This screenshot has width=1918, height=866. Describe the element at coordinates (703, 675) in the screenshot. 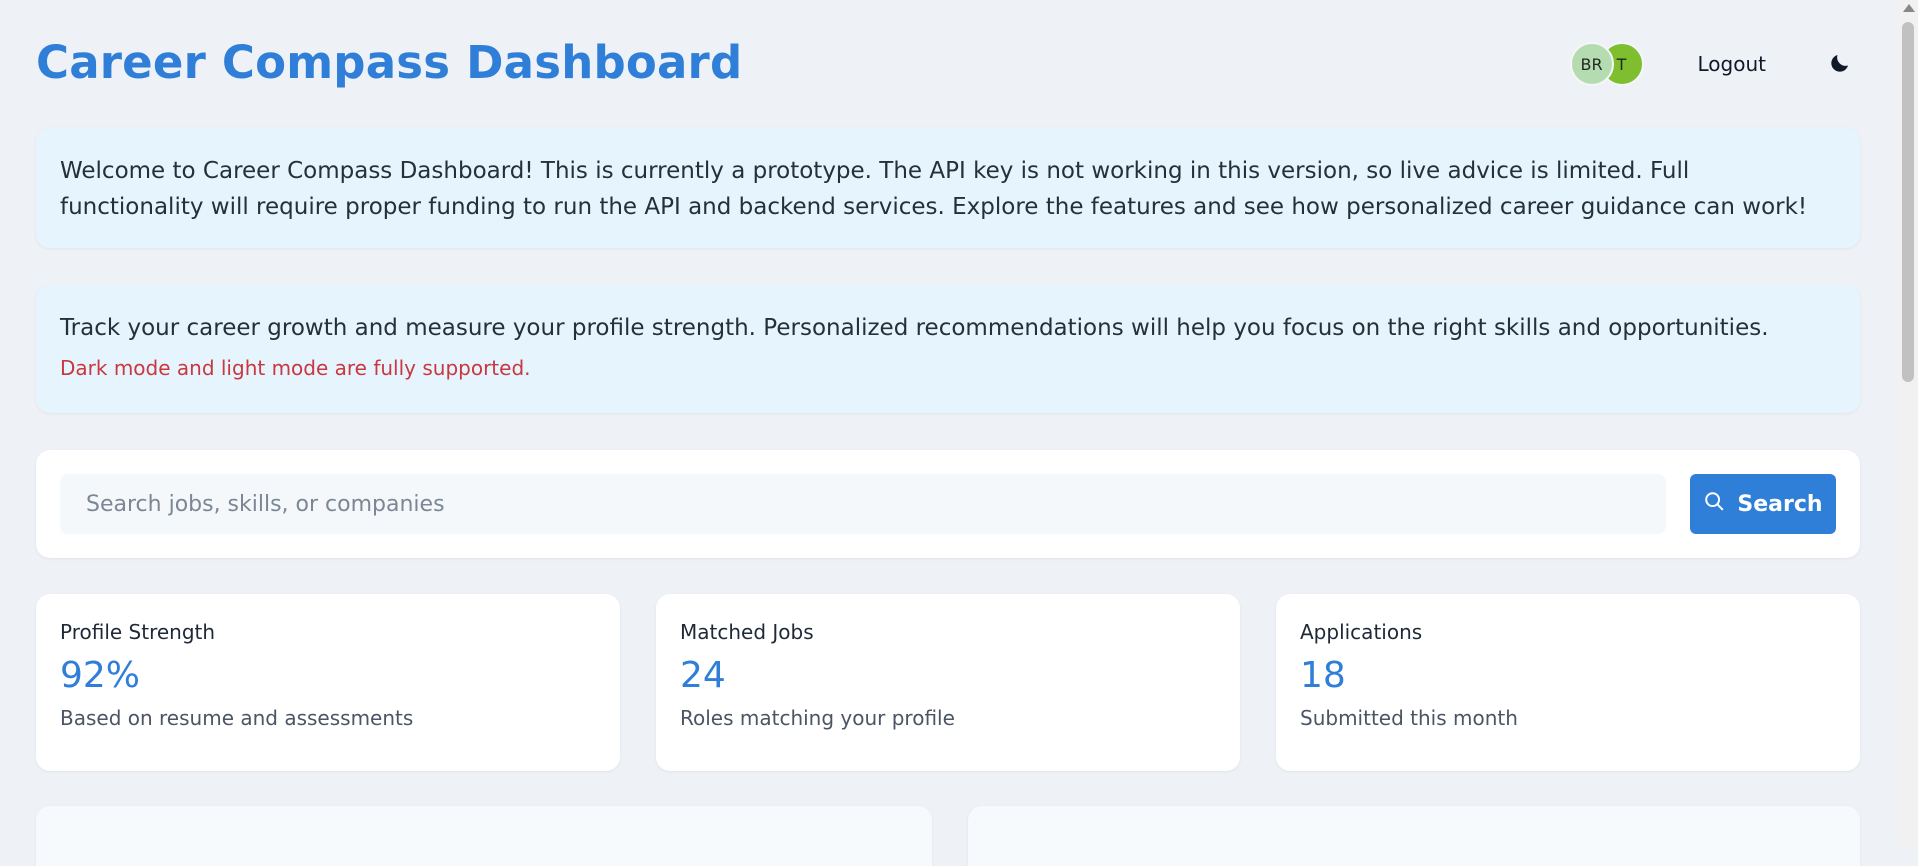

I see `stat-value: 24` at that location.